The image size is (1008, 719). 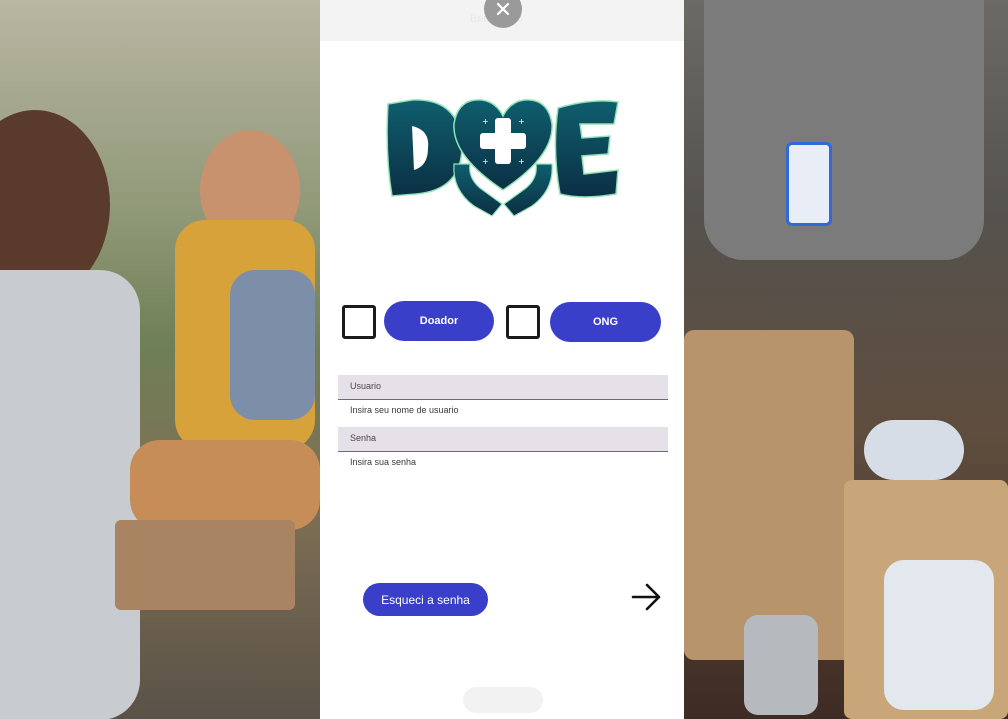 What do you see at coordinates (939, 635) in the screenshot?
I see `water-bottles` at bounding box center [939, 635].